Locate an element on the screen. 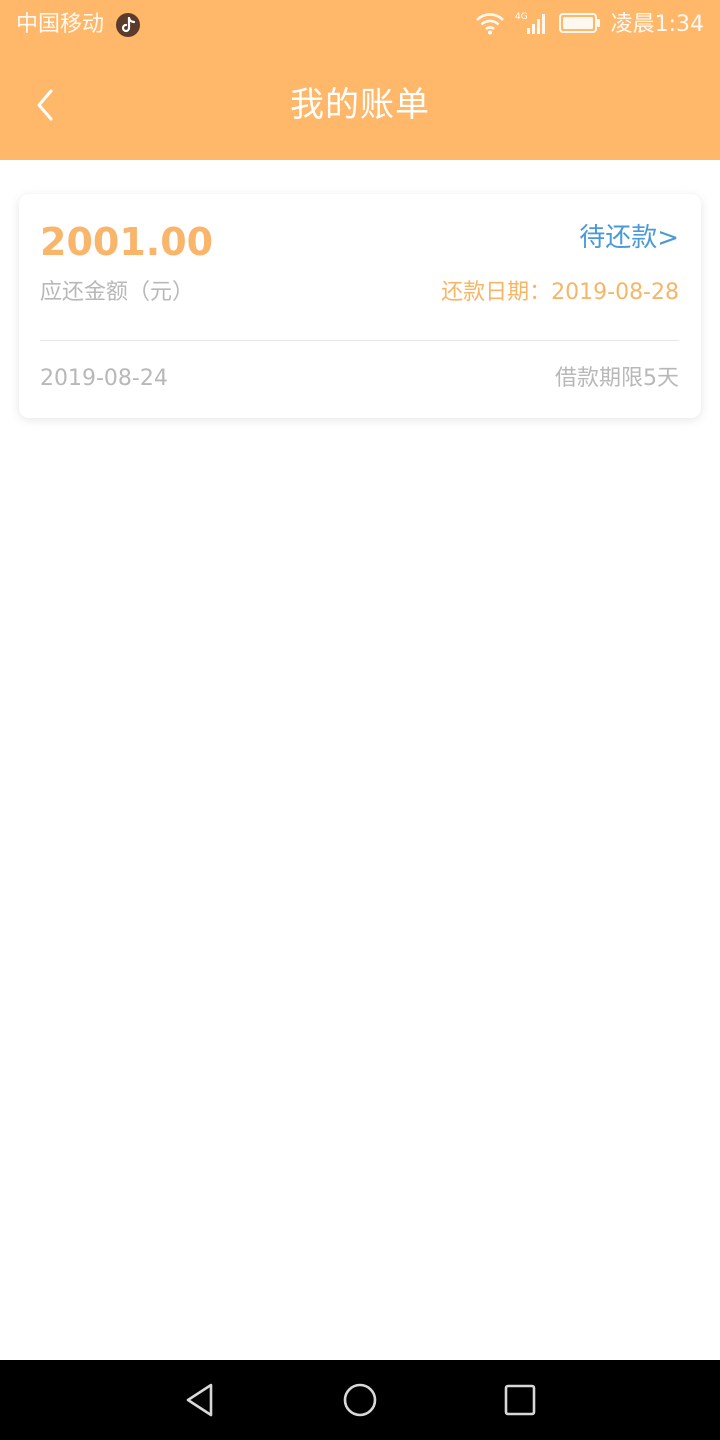 This screenshot has width=720, height=1440. network-type-label: 4G is located at coordinates (521, 17).